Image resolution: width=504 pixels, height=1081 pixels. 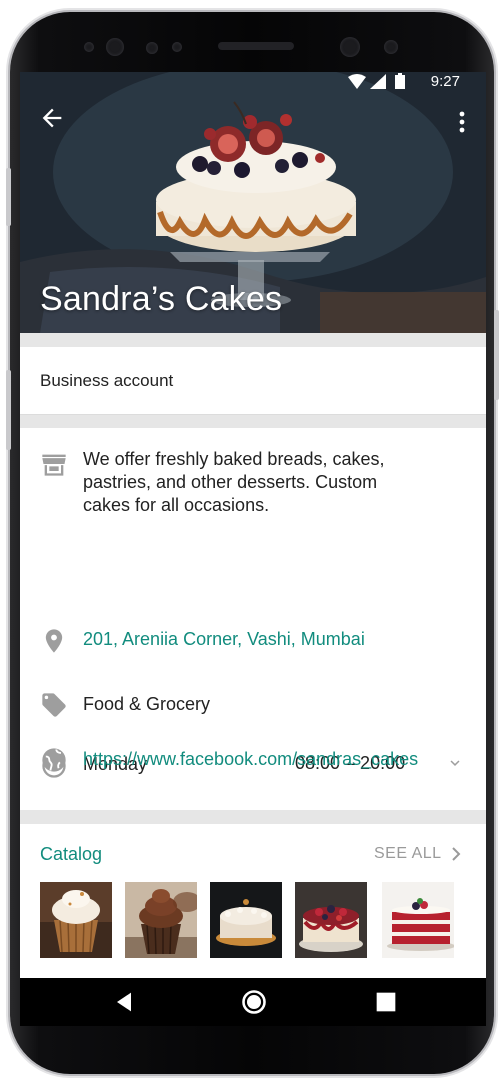 What do you see at coordinates (54, 760) in the screenshot?
I see `globe-icon` at bounding box center [54, 760].